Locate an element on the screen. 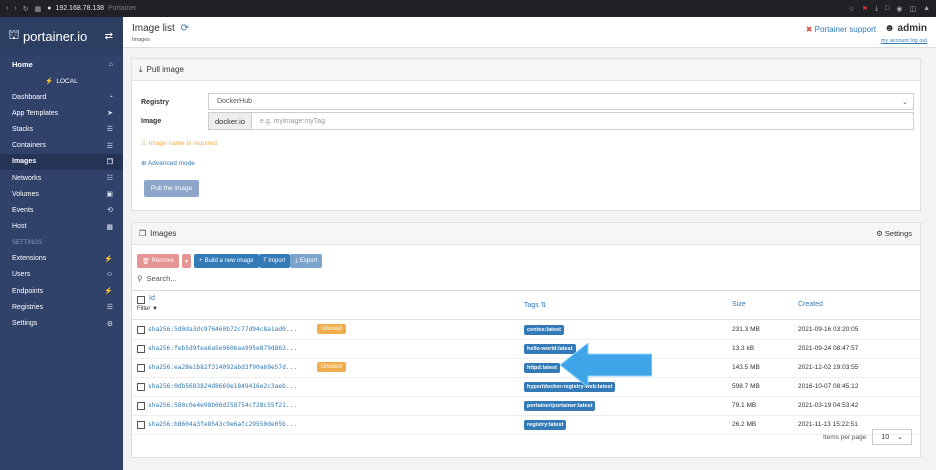 This screenshot has width=936, height=470. sidebar-item-dashboard: Dashboard ◔ is located at coordinates (61, 97).